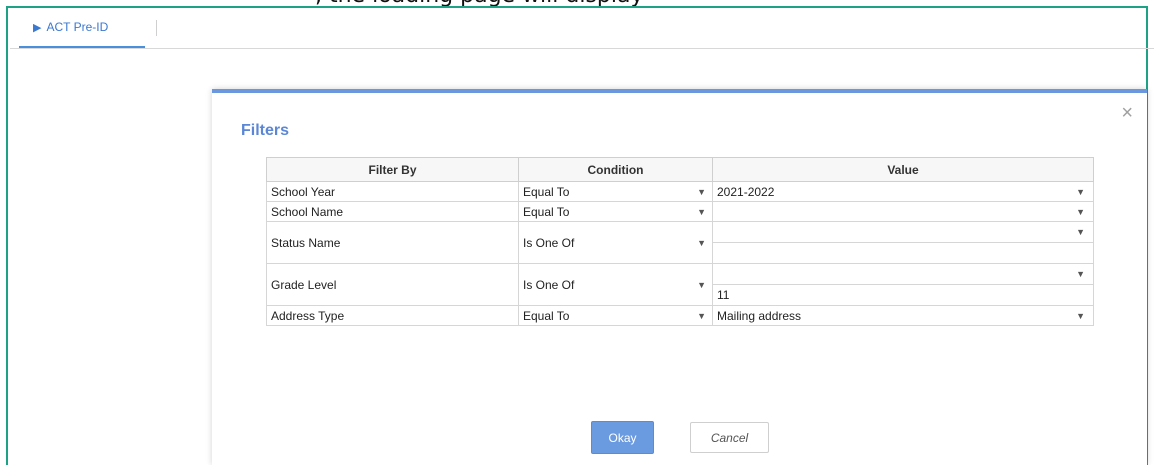 This screenshot has height=465, width=1154. I want to click on modal-title: Filters, so click(265, 130).